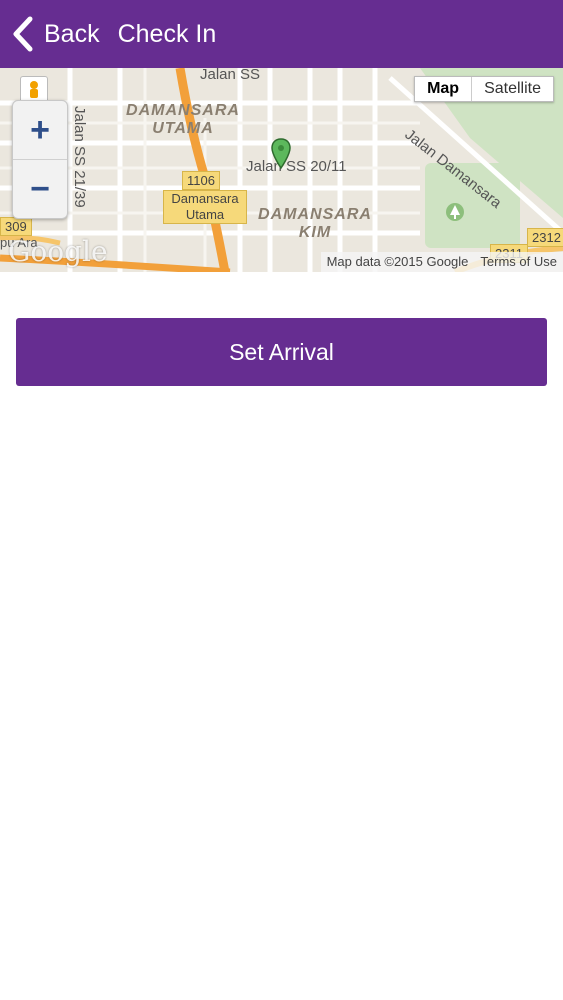 This screenshot has width=563, height=1000. I want to click on area-label: DAMANSARA KIM, so click(315, 223).